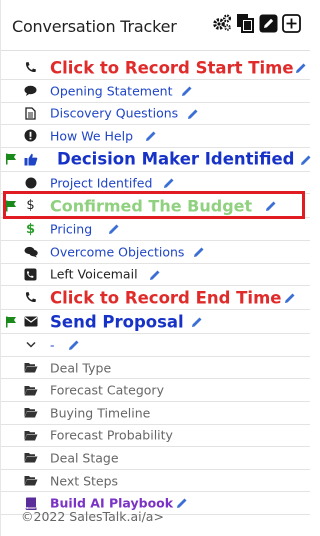  I want to click on exclamation-circle-icon, so click(30, 136).